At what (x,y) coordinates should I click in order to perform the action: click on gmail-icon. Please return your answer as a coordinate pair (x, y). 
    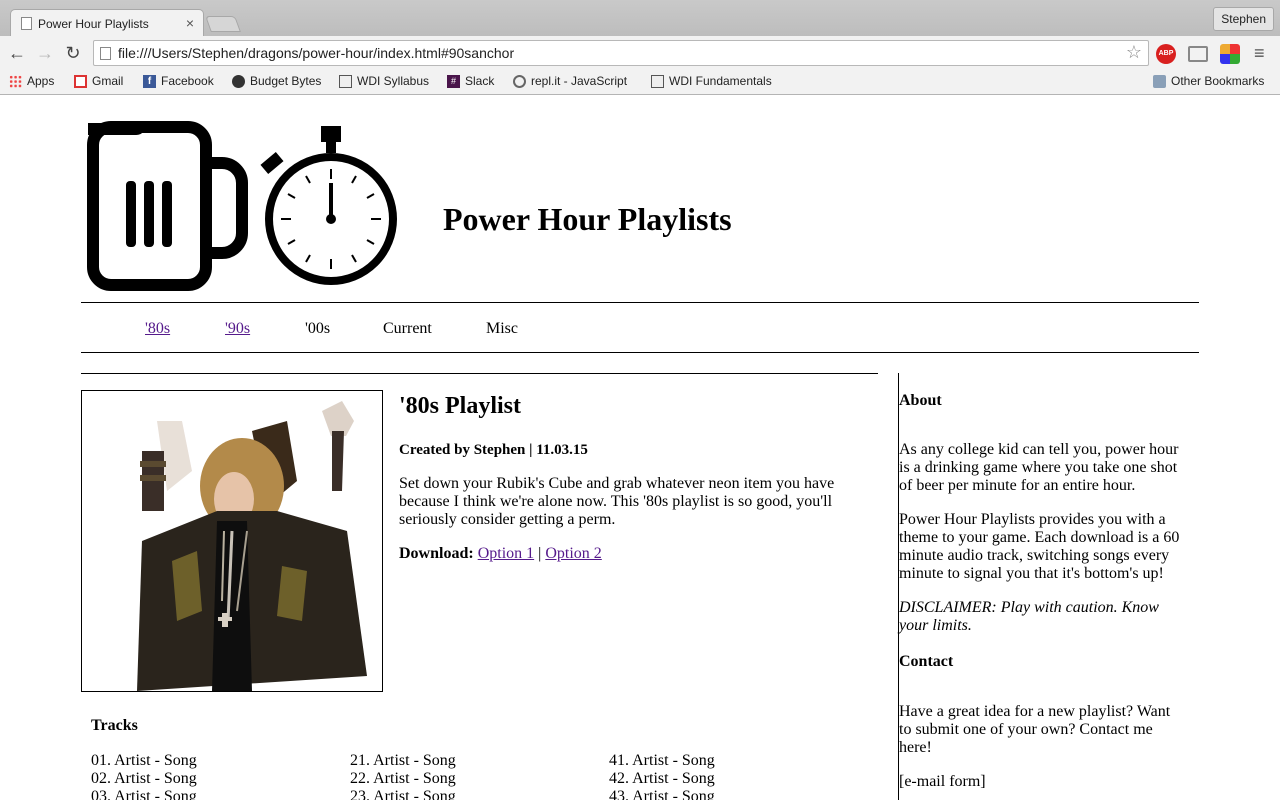
    Looking at the image, I should click on (80, 81).